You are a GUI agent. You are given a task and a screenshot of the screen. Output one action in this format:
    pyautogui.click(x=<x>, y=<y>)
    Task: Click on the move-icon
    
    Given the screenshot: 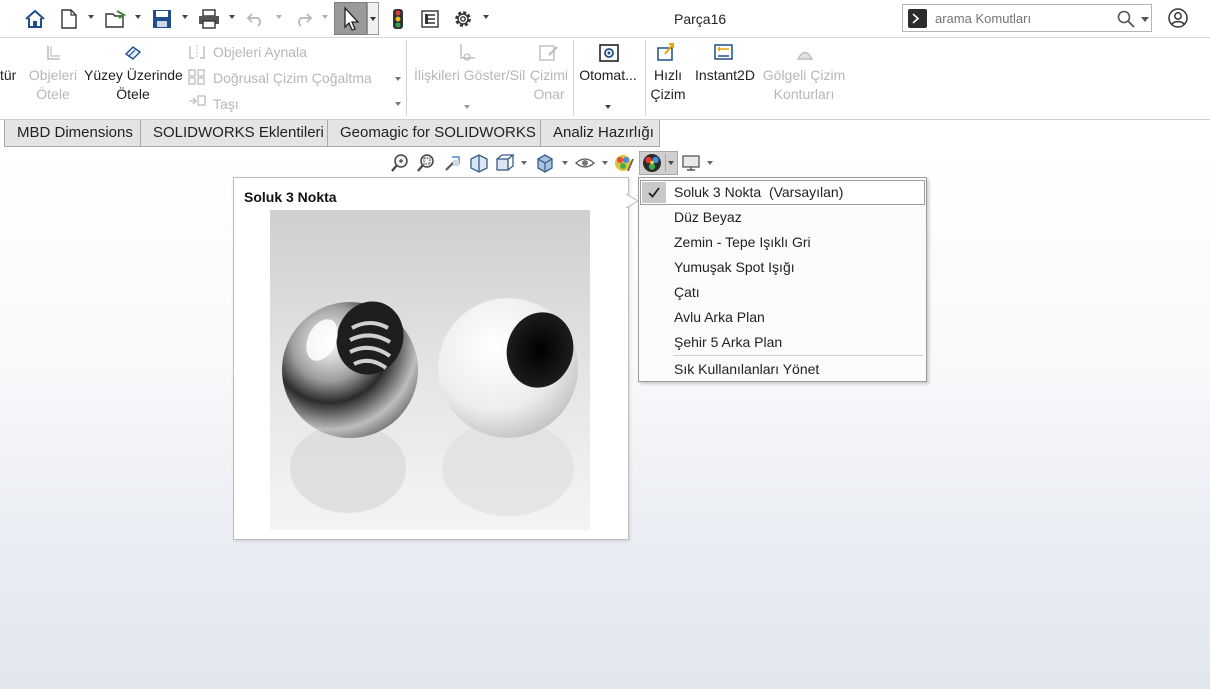 What is the action you would take?
    pyautogui.click(x=197, y=102)
    